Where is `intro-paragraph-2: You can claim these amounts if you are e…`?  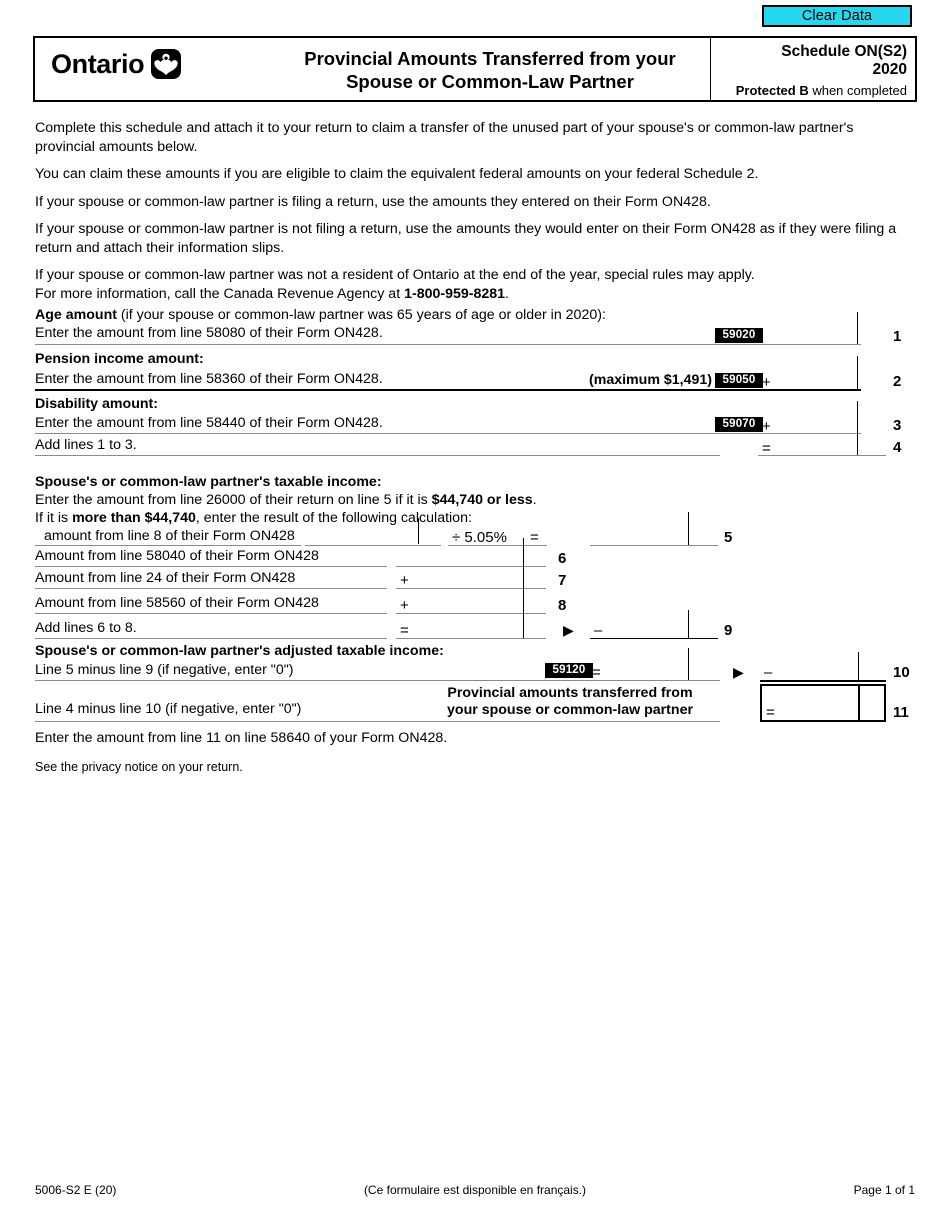
intro-paragraph-2: You can claim these amounts if you are e… is located at coordinates (397, 174).